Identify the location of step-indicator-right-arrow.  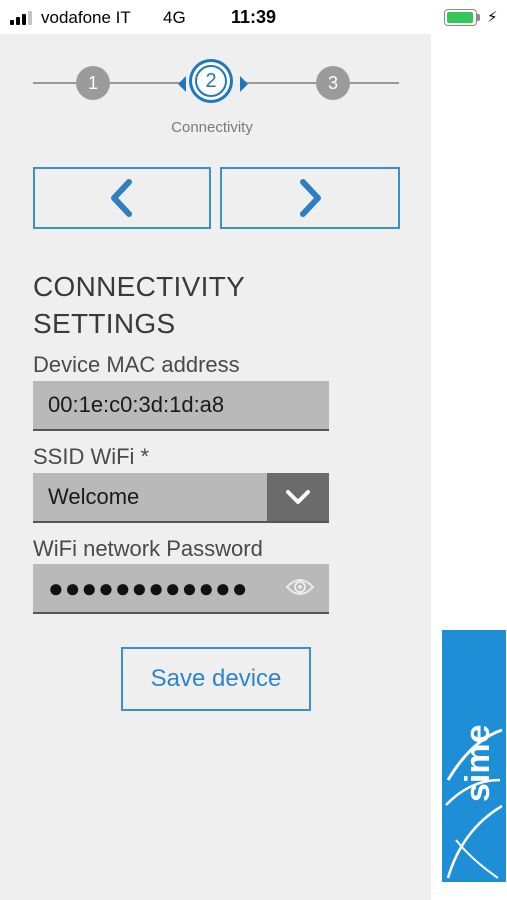
(244, 84).